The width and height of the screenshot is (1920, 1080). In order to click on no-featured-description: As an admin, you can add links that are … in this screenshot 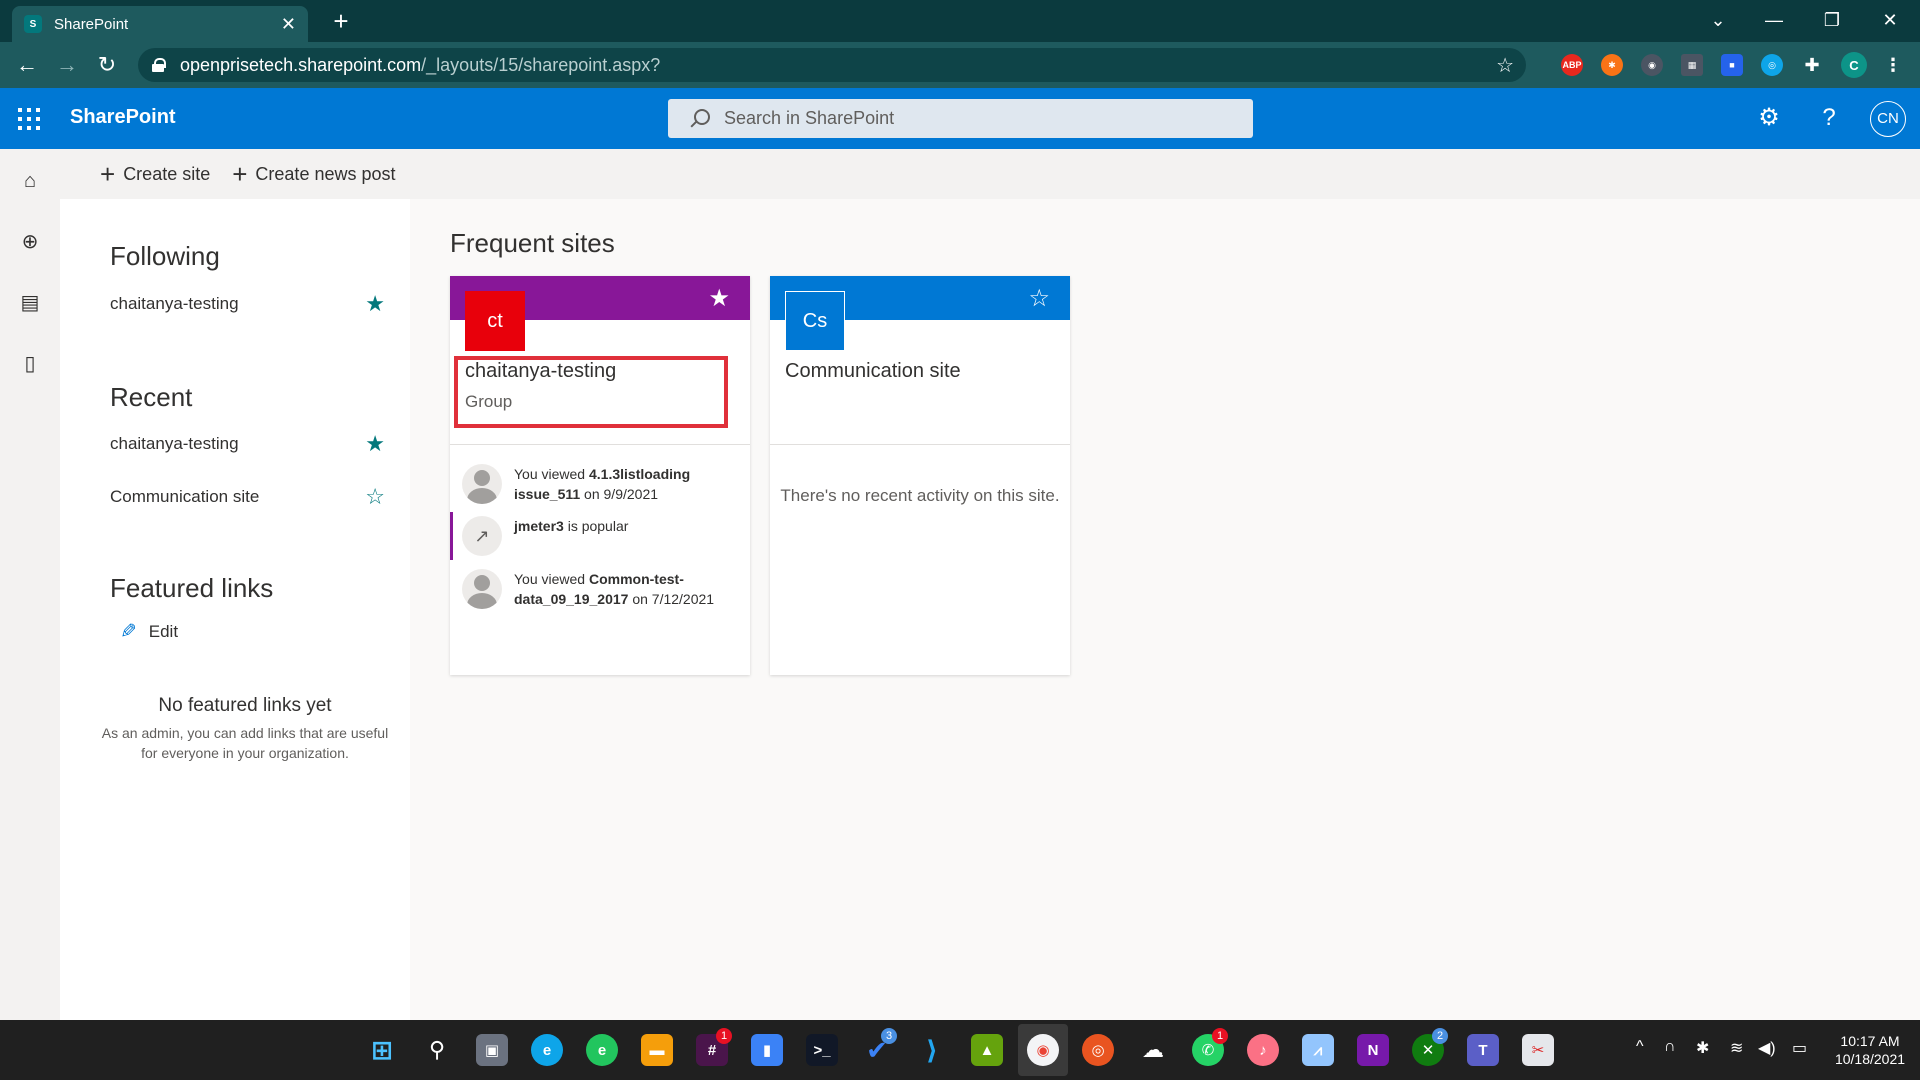, I will do `click(245, 743)`.